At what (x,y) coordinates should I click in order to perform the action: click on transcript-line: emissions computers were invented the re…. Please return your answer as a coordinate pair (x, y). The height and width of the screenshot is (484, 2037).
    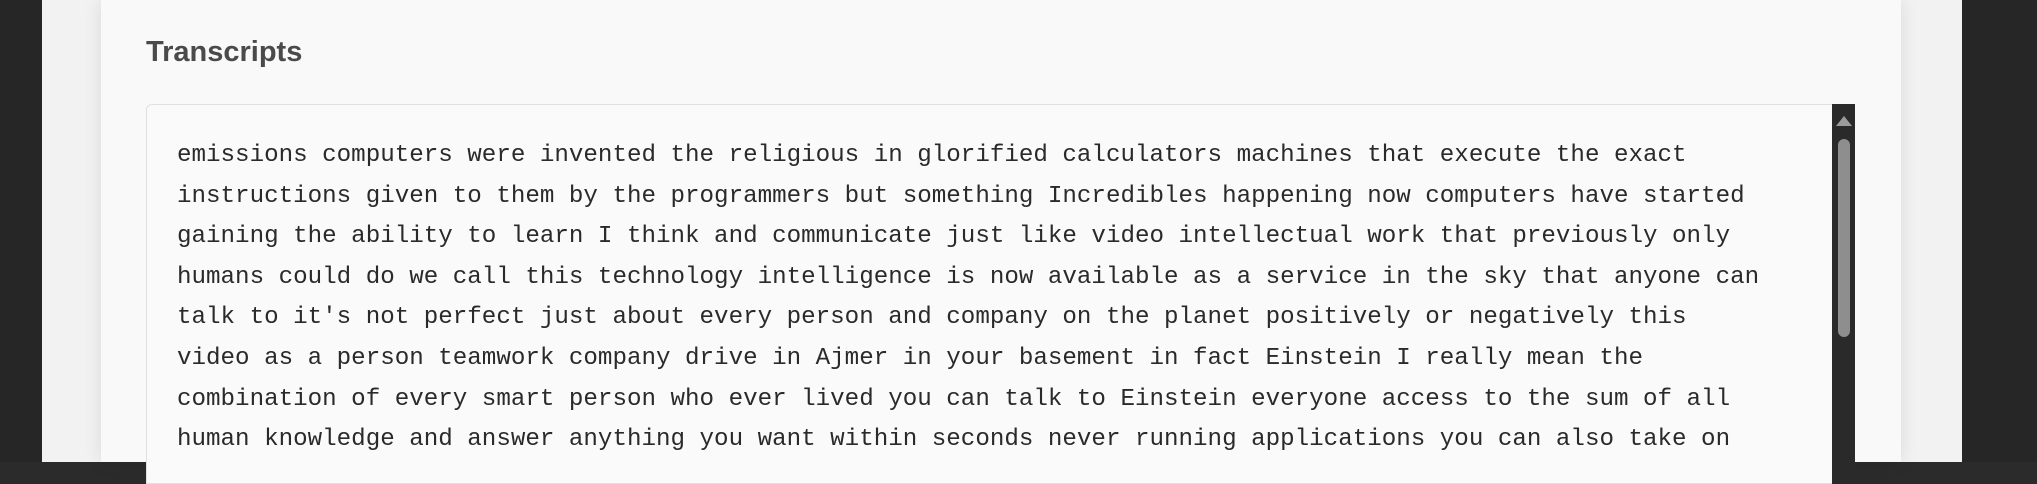
    Looking at the image, I should click on (932, 155).